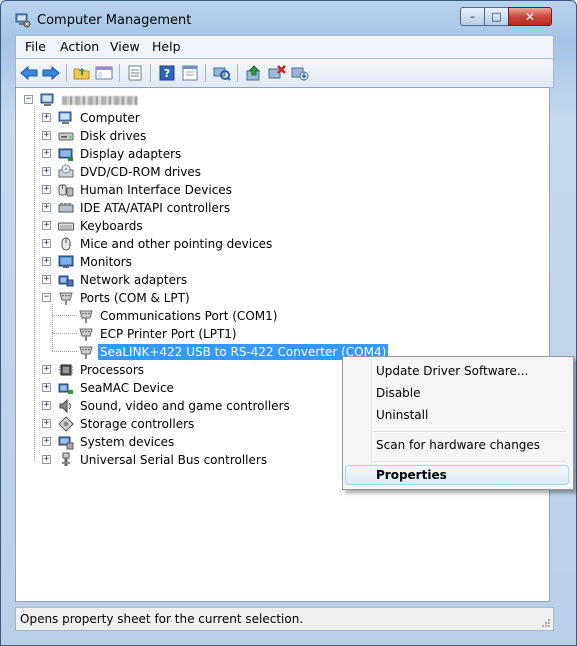  What do you see at coordinates (125, 46) in the screenshot?
I see `menu-view: View` at bounding box center [125, 46].